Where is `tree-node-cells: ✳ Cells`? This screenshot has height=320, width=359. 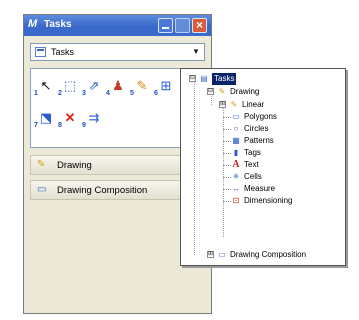
tree-node-cells: ✳ Cells is located at coordinates (246, 177).